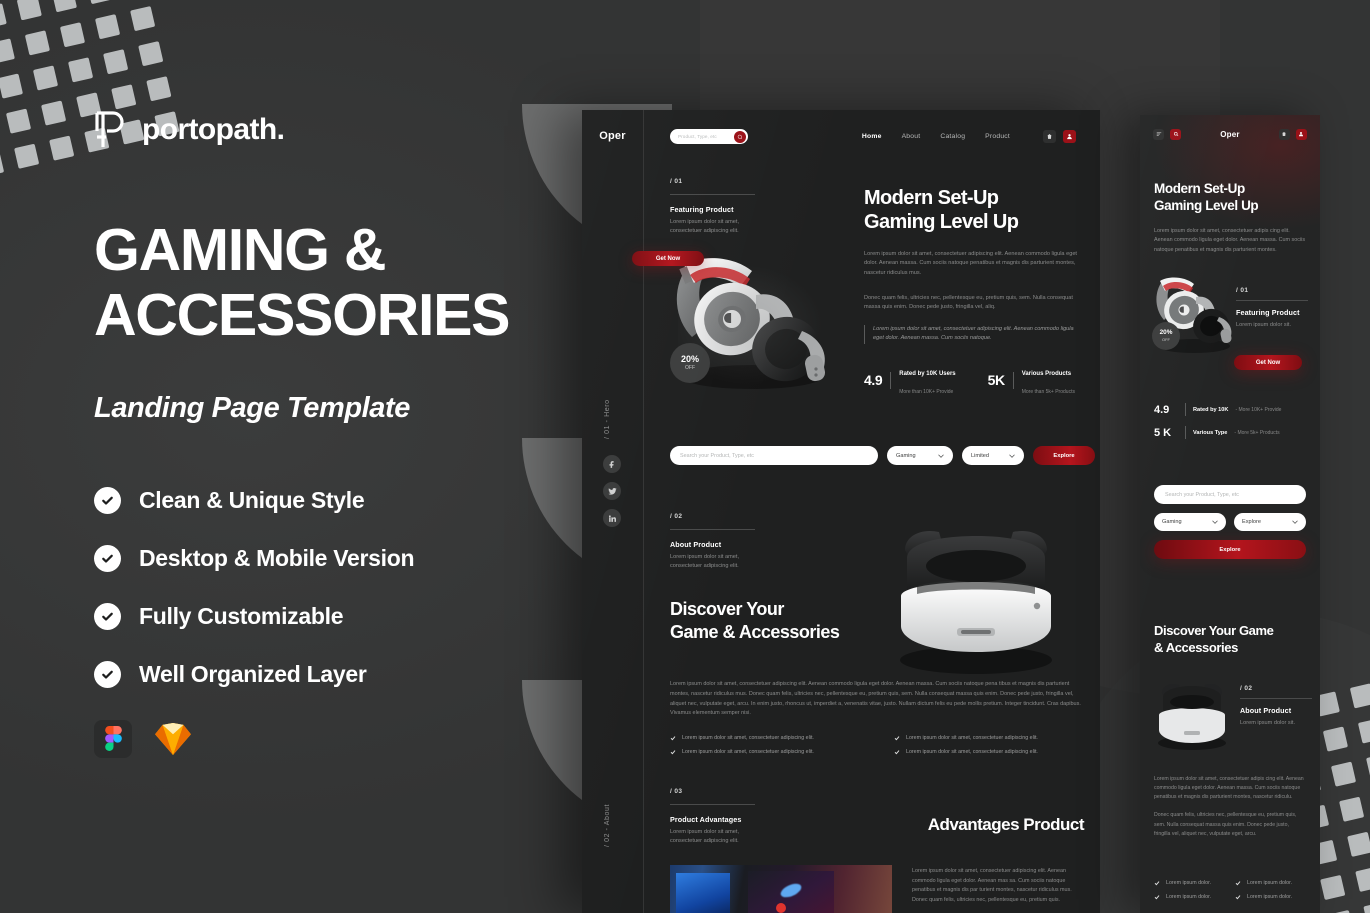 The image size is (1370, 913). Describe the element at coordinates (727, 609) in the screenshot. I see `about-heading-line-1: Discover Your` at that location.